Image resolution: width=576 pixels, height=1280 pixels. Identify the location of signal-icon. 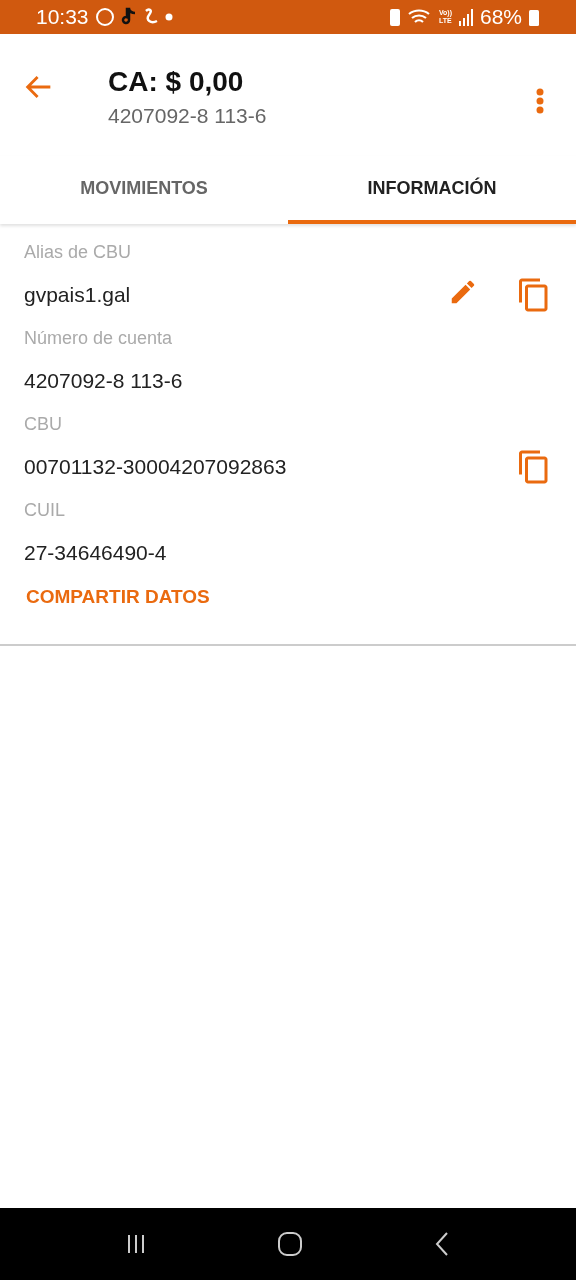
(465, 17).